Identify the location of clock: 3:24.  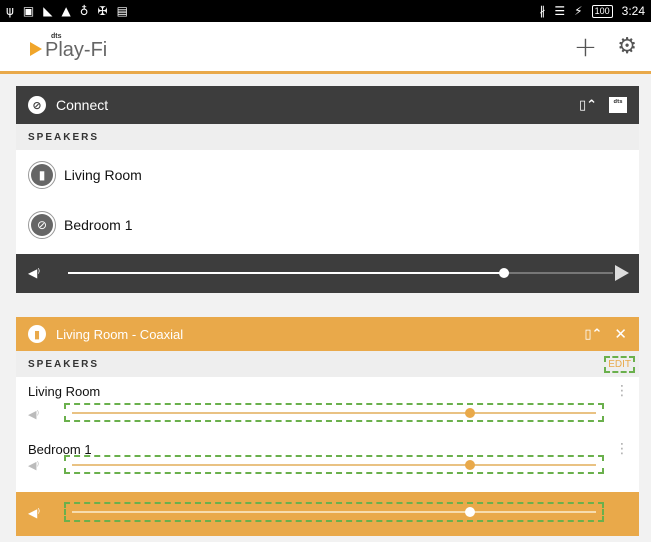
(633, 11).